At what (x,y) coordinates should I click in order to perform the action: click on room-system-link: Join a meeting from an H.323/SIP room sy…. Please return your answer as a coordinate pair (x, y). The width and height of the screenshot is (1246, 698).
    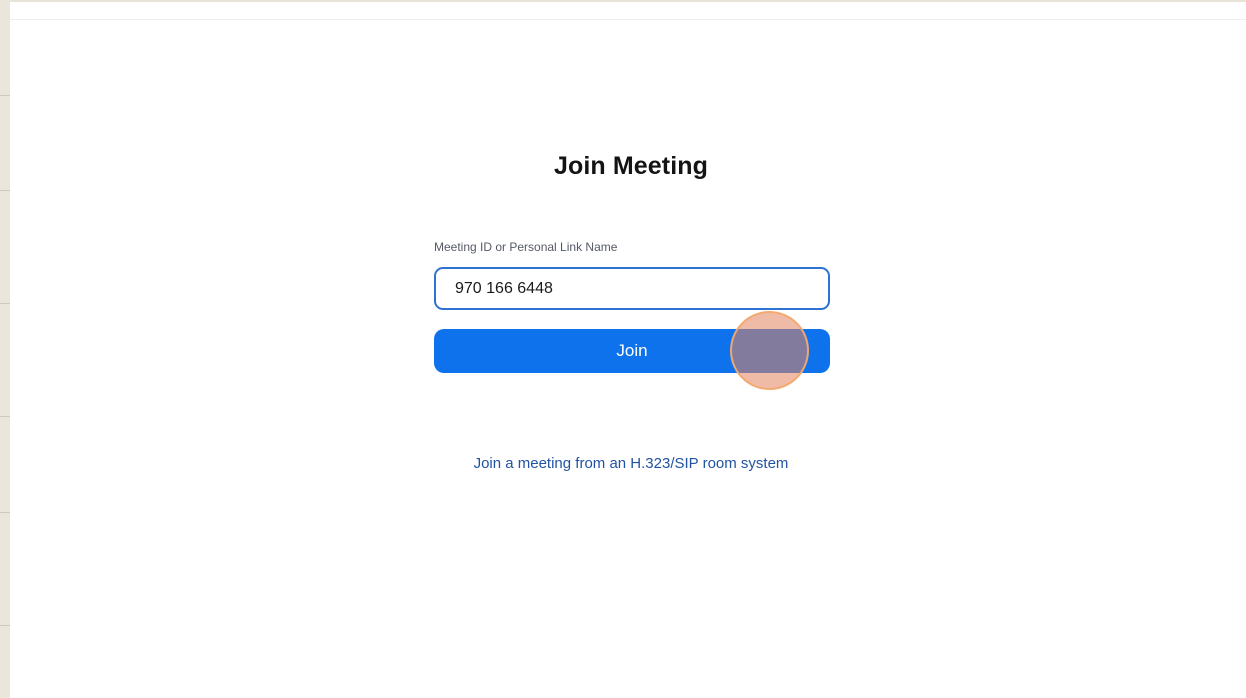
    Looking at the image, I should click on (628, 463).